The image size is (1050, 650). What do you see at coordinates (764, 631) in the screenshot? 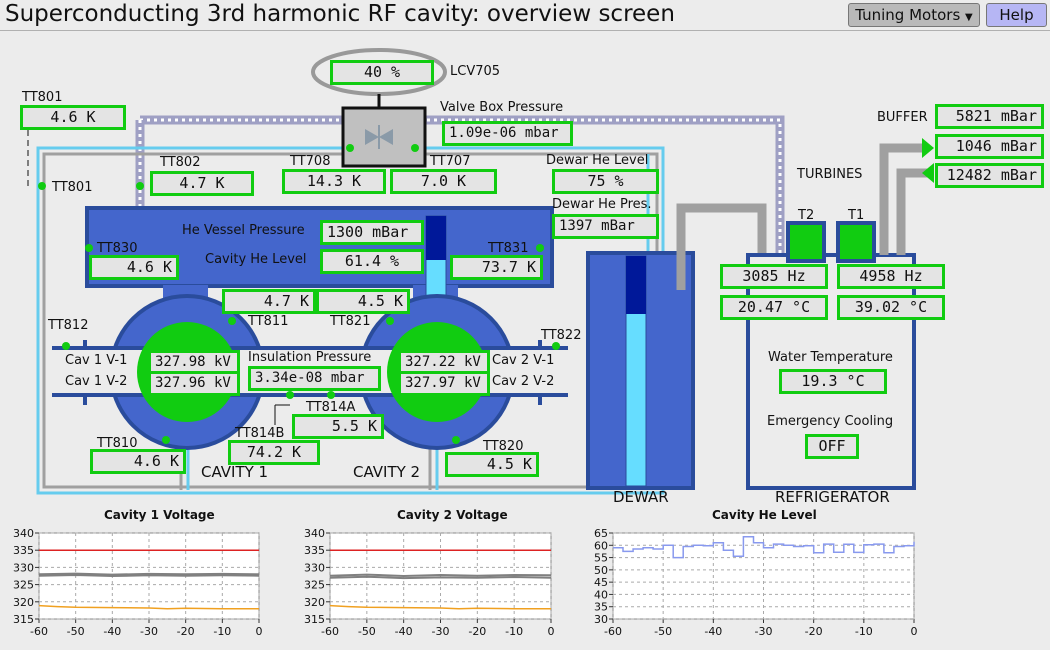
I see `chart3-tick-label-x: -30` at bounding box center [764, 631].